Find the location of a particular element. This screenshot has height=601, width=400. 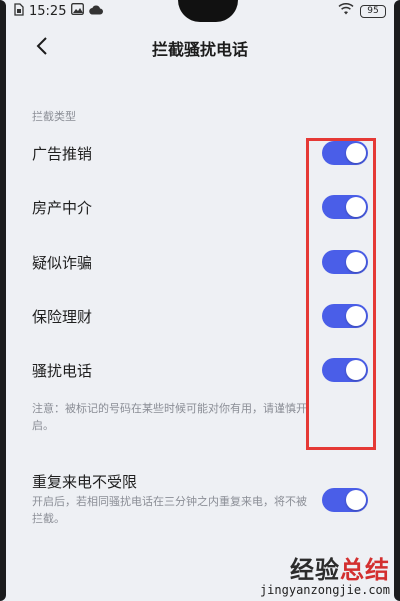

nav-bar: 拦截骚扰电话 is located at coordinates (200, 48).